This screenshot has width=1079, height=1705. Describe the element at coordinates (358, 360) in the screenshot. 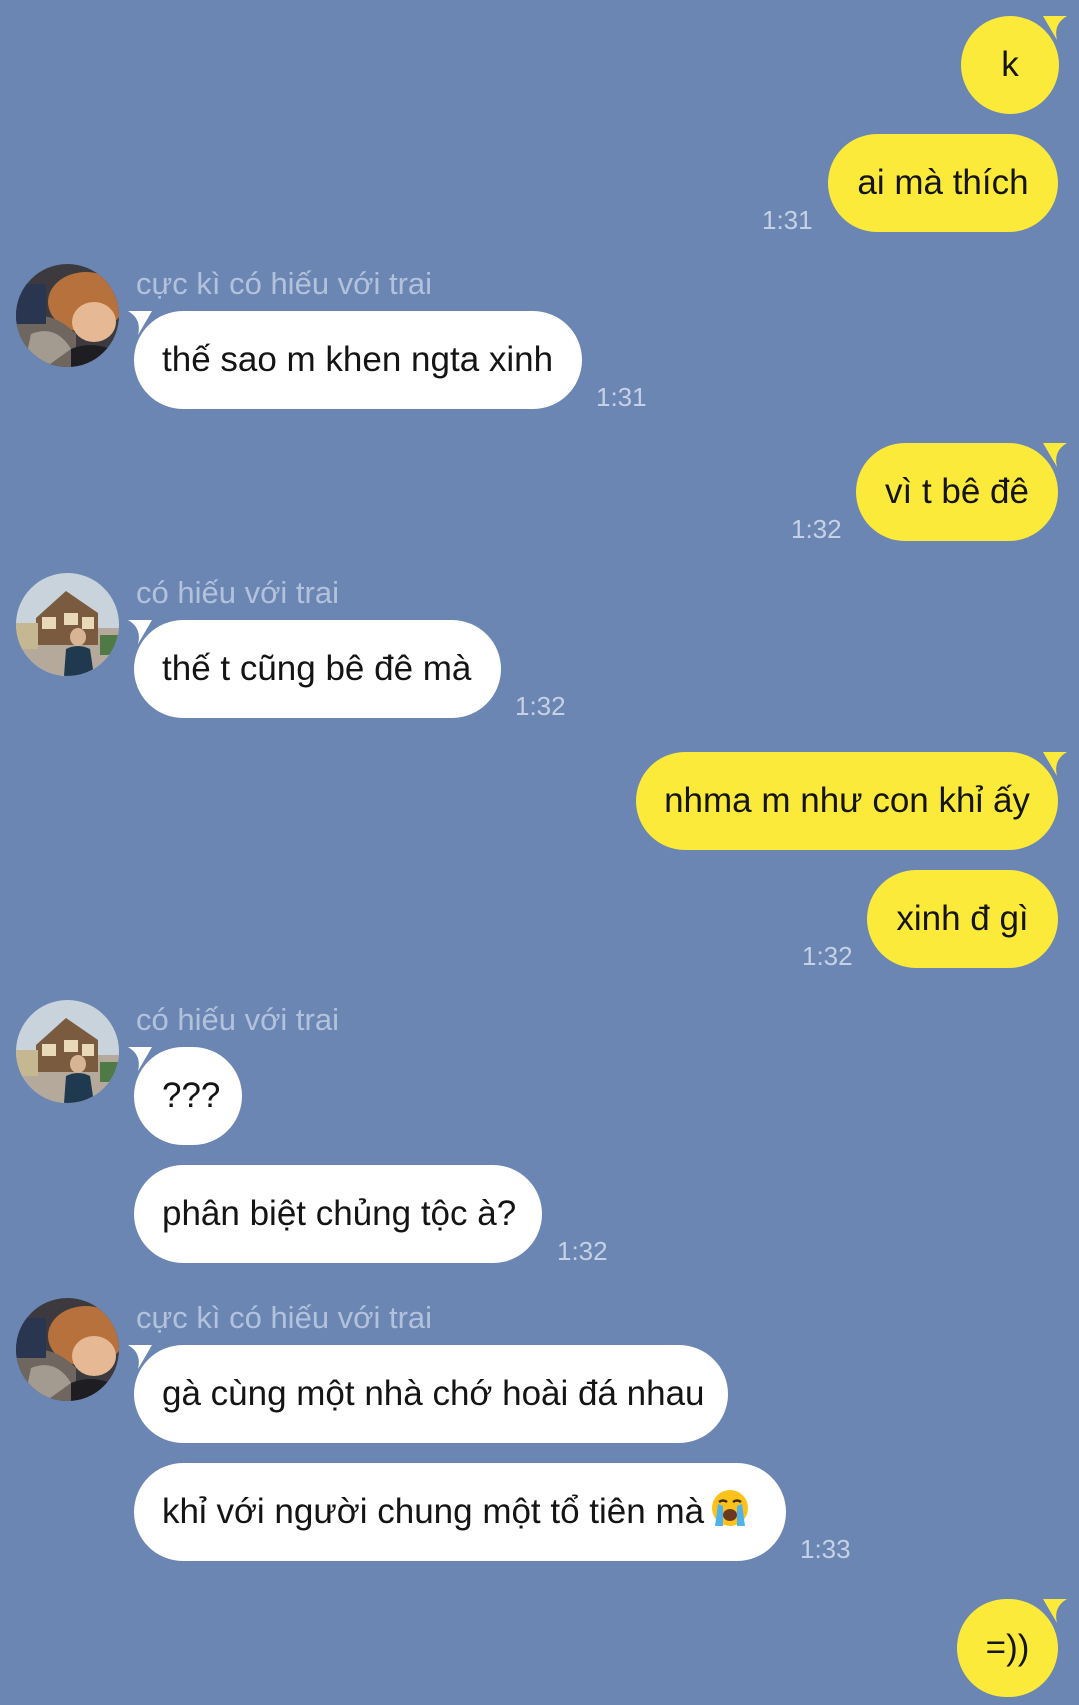

I see `message-bubble-incoming: thế sao m khen ngta xinh` at that location.